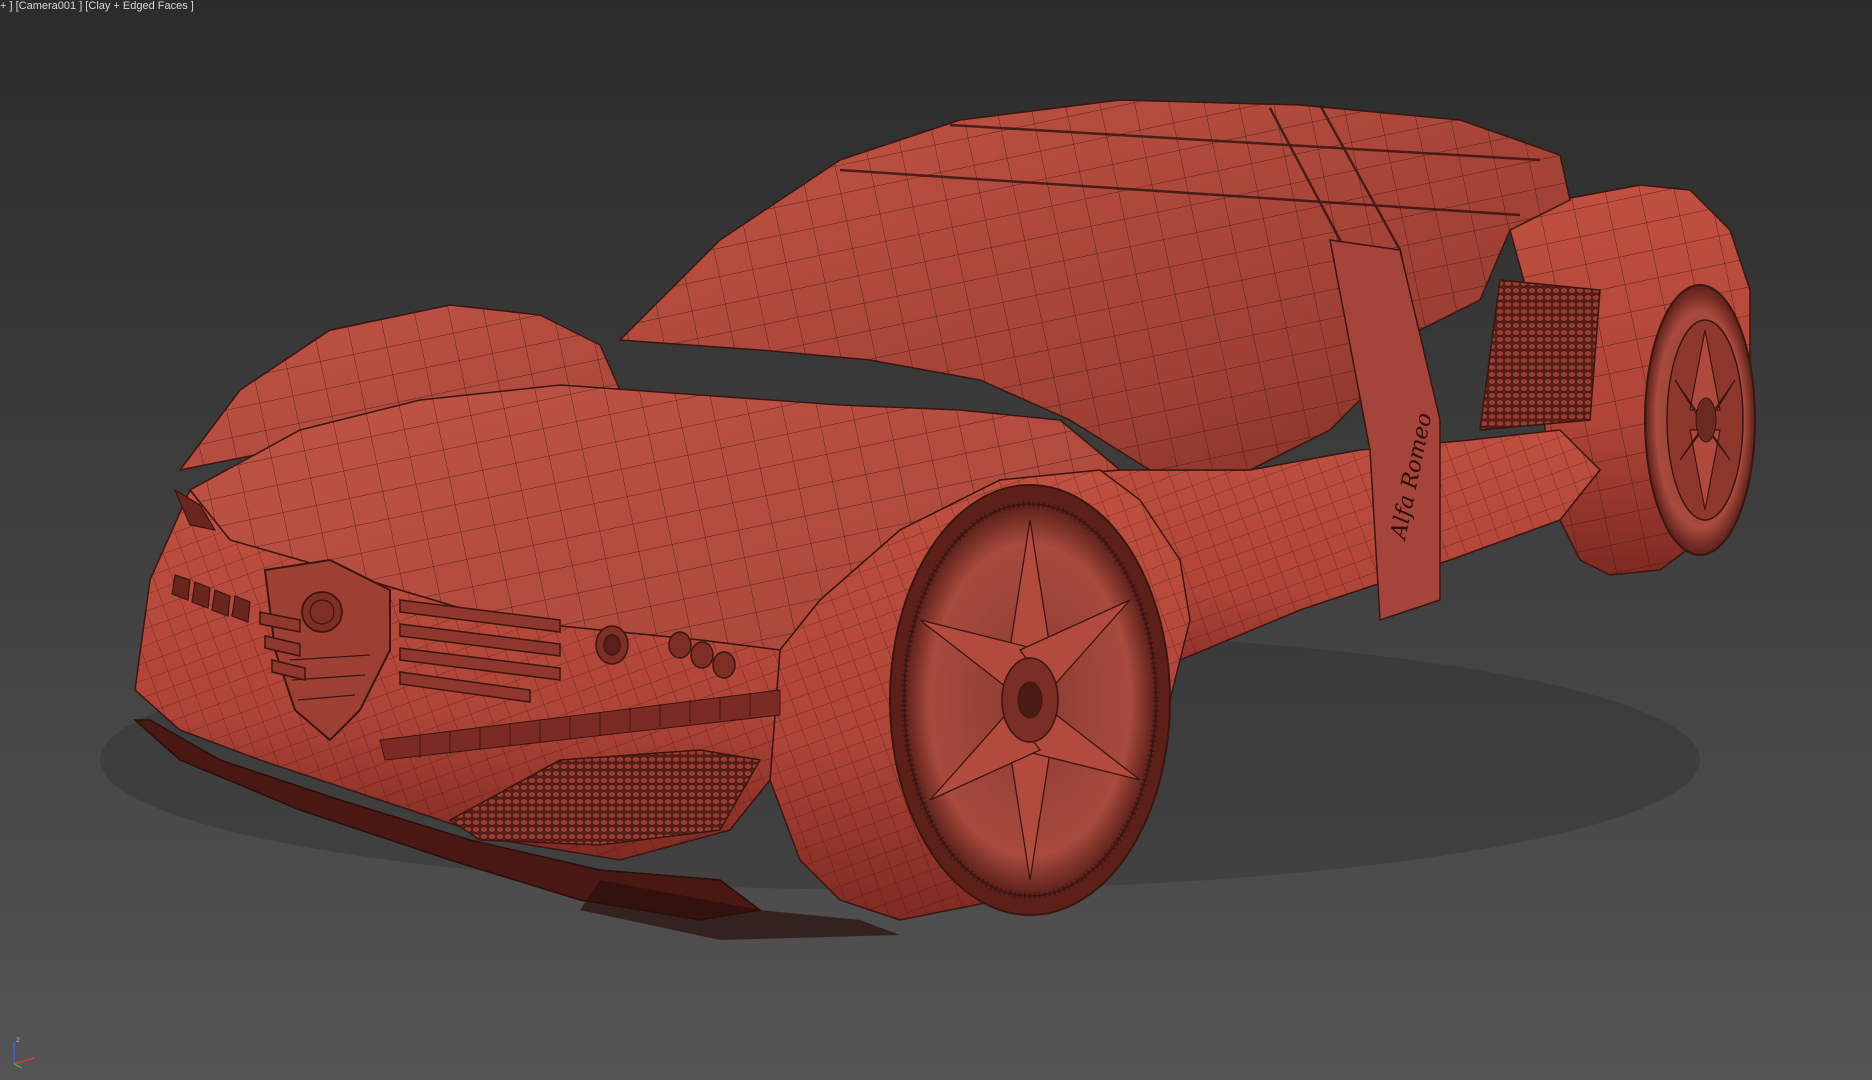 This screenshot has height=1080, width=1872. I want to click on axis-tripod-icon: z, so click(24, 1052).